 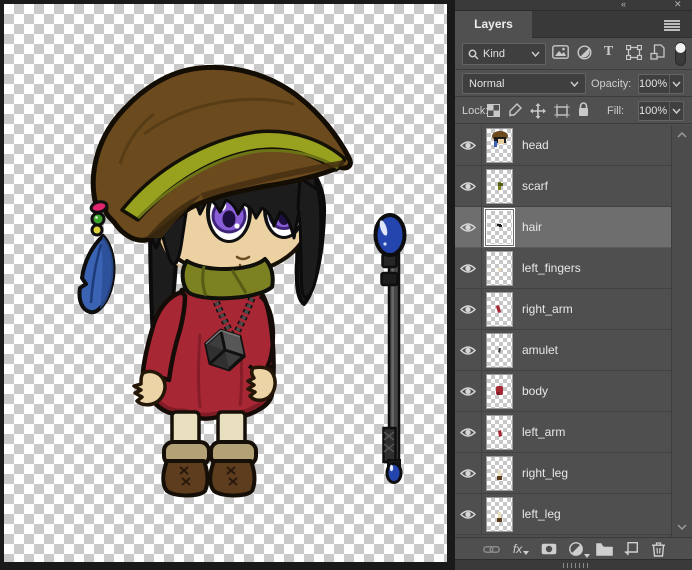 What do you see at coordinates (682, 527) in the screenshot?
I see `scroll-down-icon` at bounding box center [682, 527].